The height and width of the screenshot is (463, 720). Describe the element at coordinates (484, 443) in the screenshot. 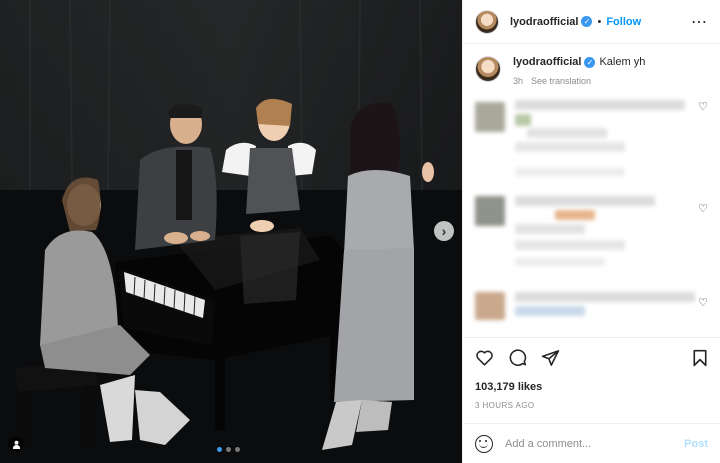

I see `emoji-icon` at that location.